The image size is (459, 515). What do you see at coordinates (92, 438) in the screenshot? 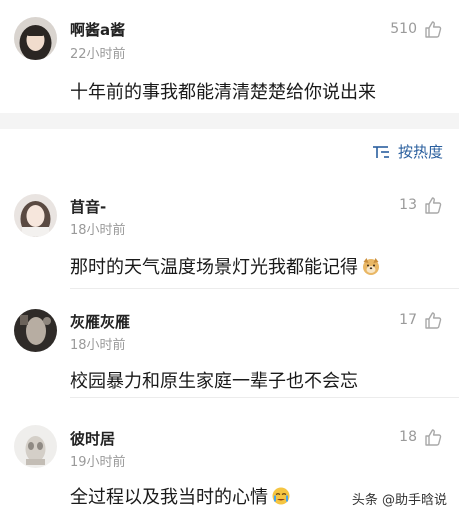
I see `username: 彼时居` at bounding box center [92, 438].